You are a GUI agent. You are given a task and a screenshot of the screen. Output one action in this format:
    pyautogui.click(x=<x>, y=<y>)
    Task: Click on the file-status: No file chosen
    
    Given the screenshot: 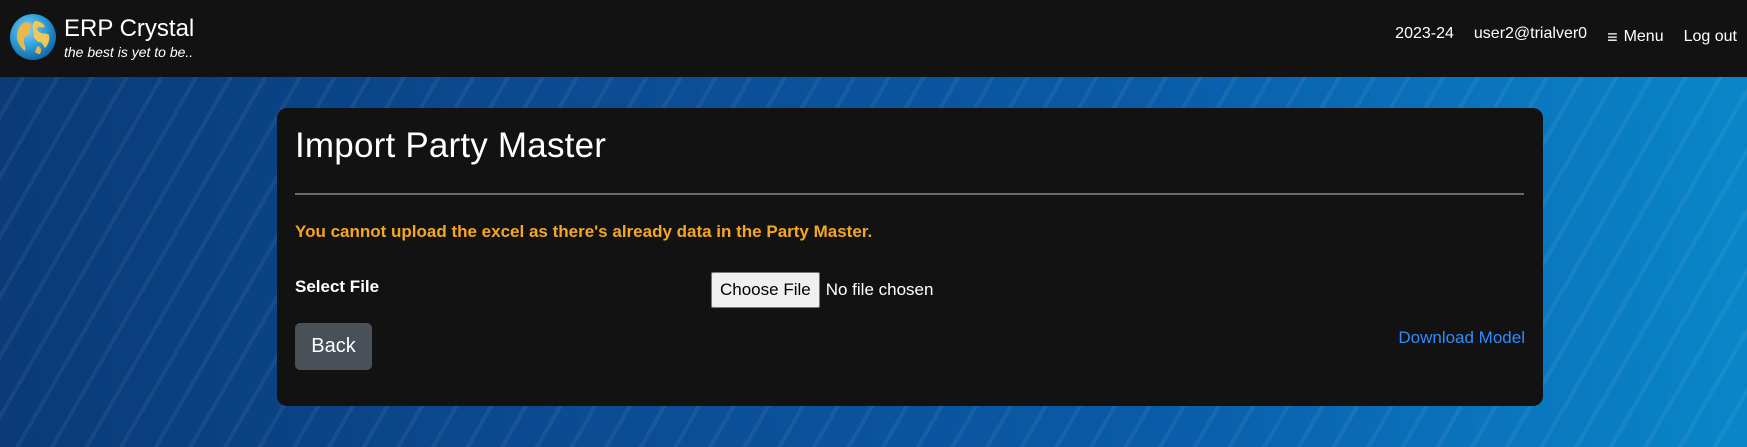 What is the action you would take?
    pyautogui.click(x=879, y=289)
    